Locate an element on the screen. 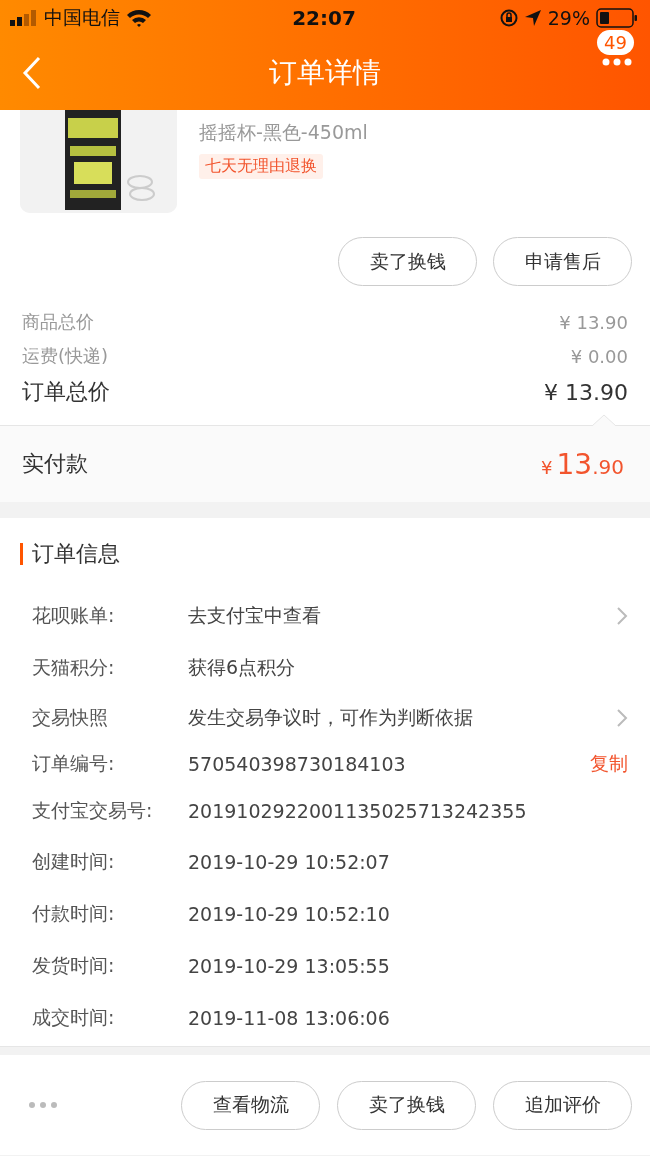  status-time: 22:07 is located at coordinates (324, 18).